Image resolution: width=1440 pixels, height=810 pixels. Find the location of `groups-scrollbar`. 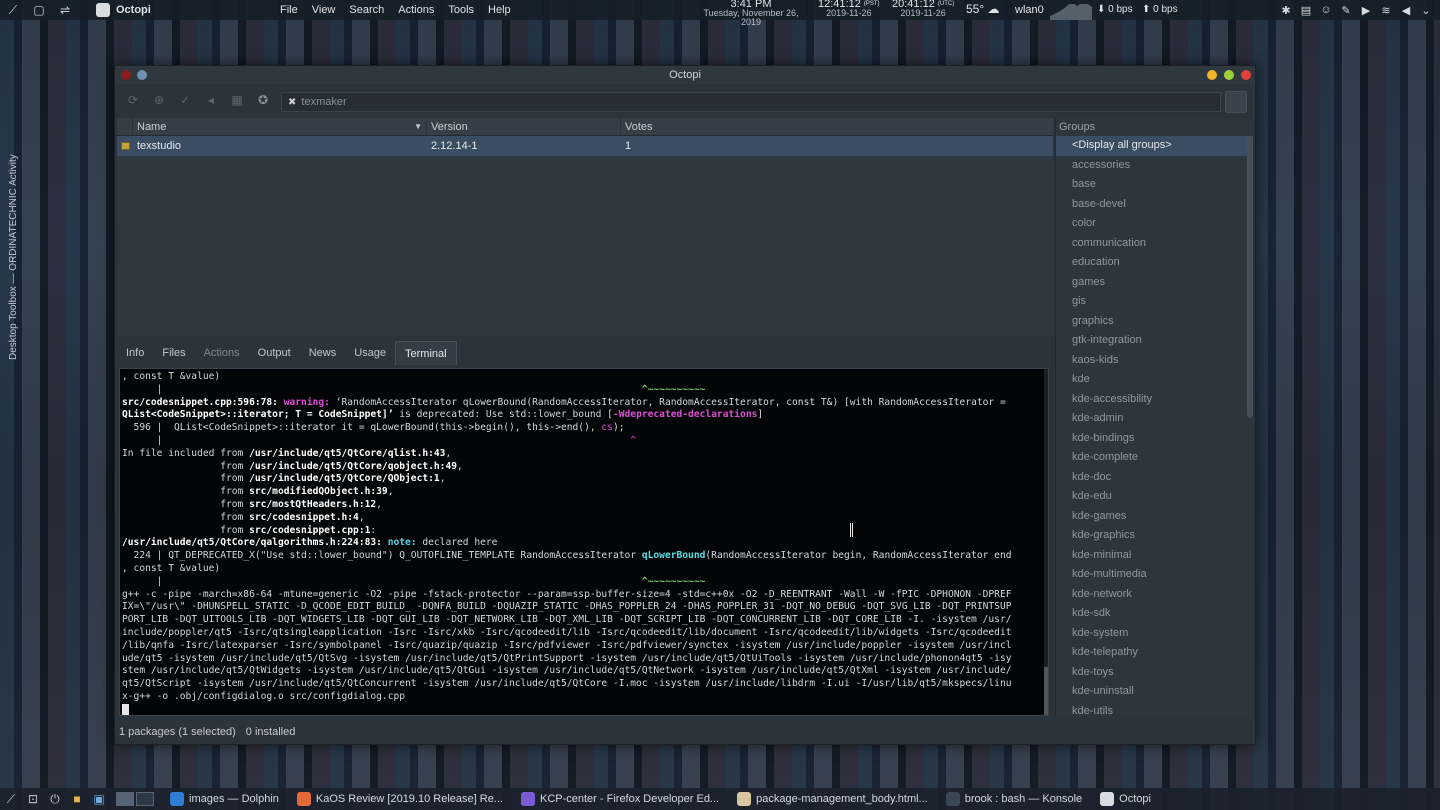

groups-scrollbar is located at coordinates (1250, 277).